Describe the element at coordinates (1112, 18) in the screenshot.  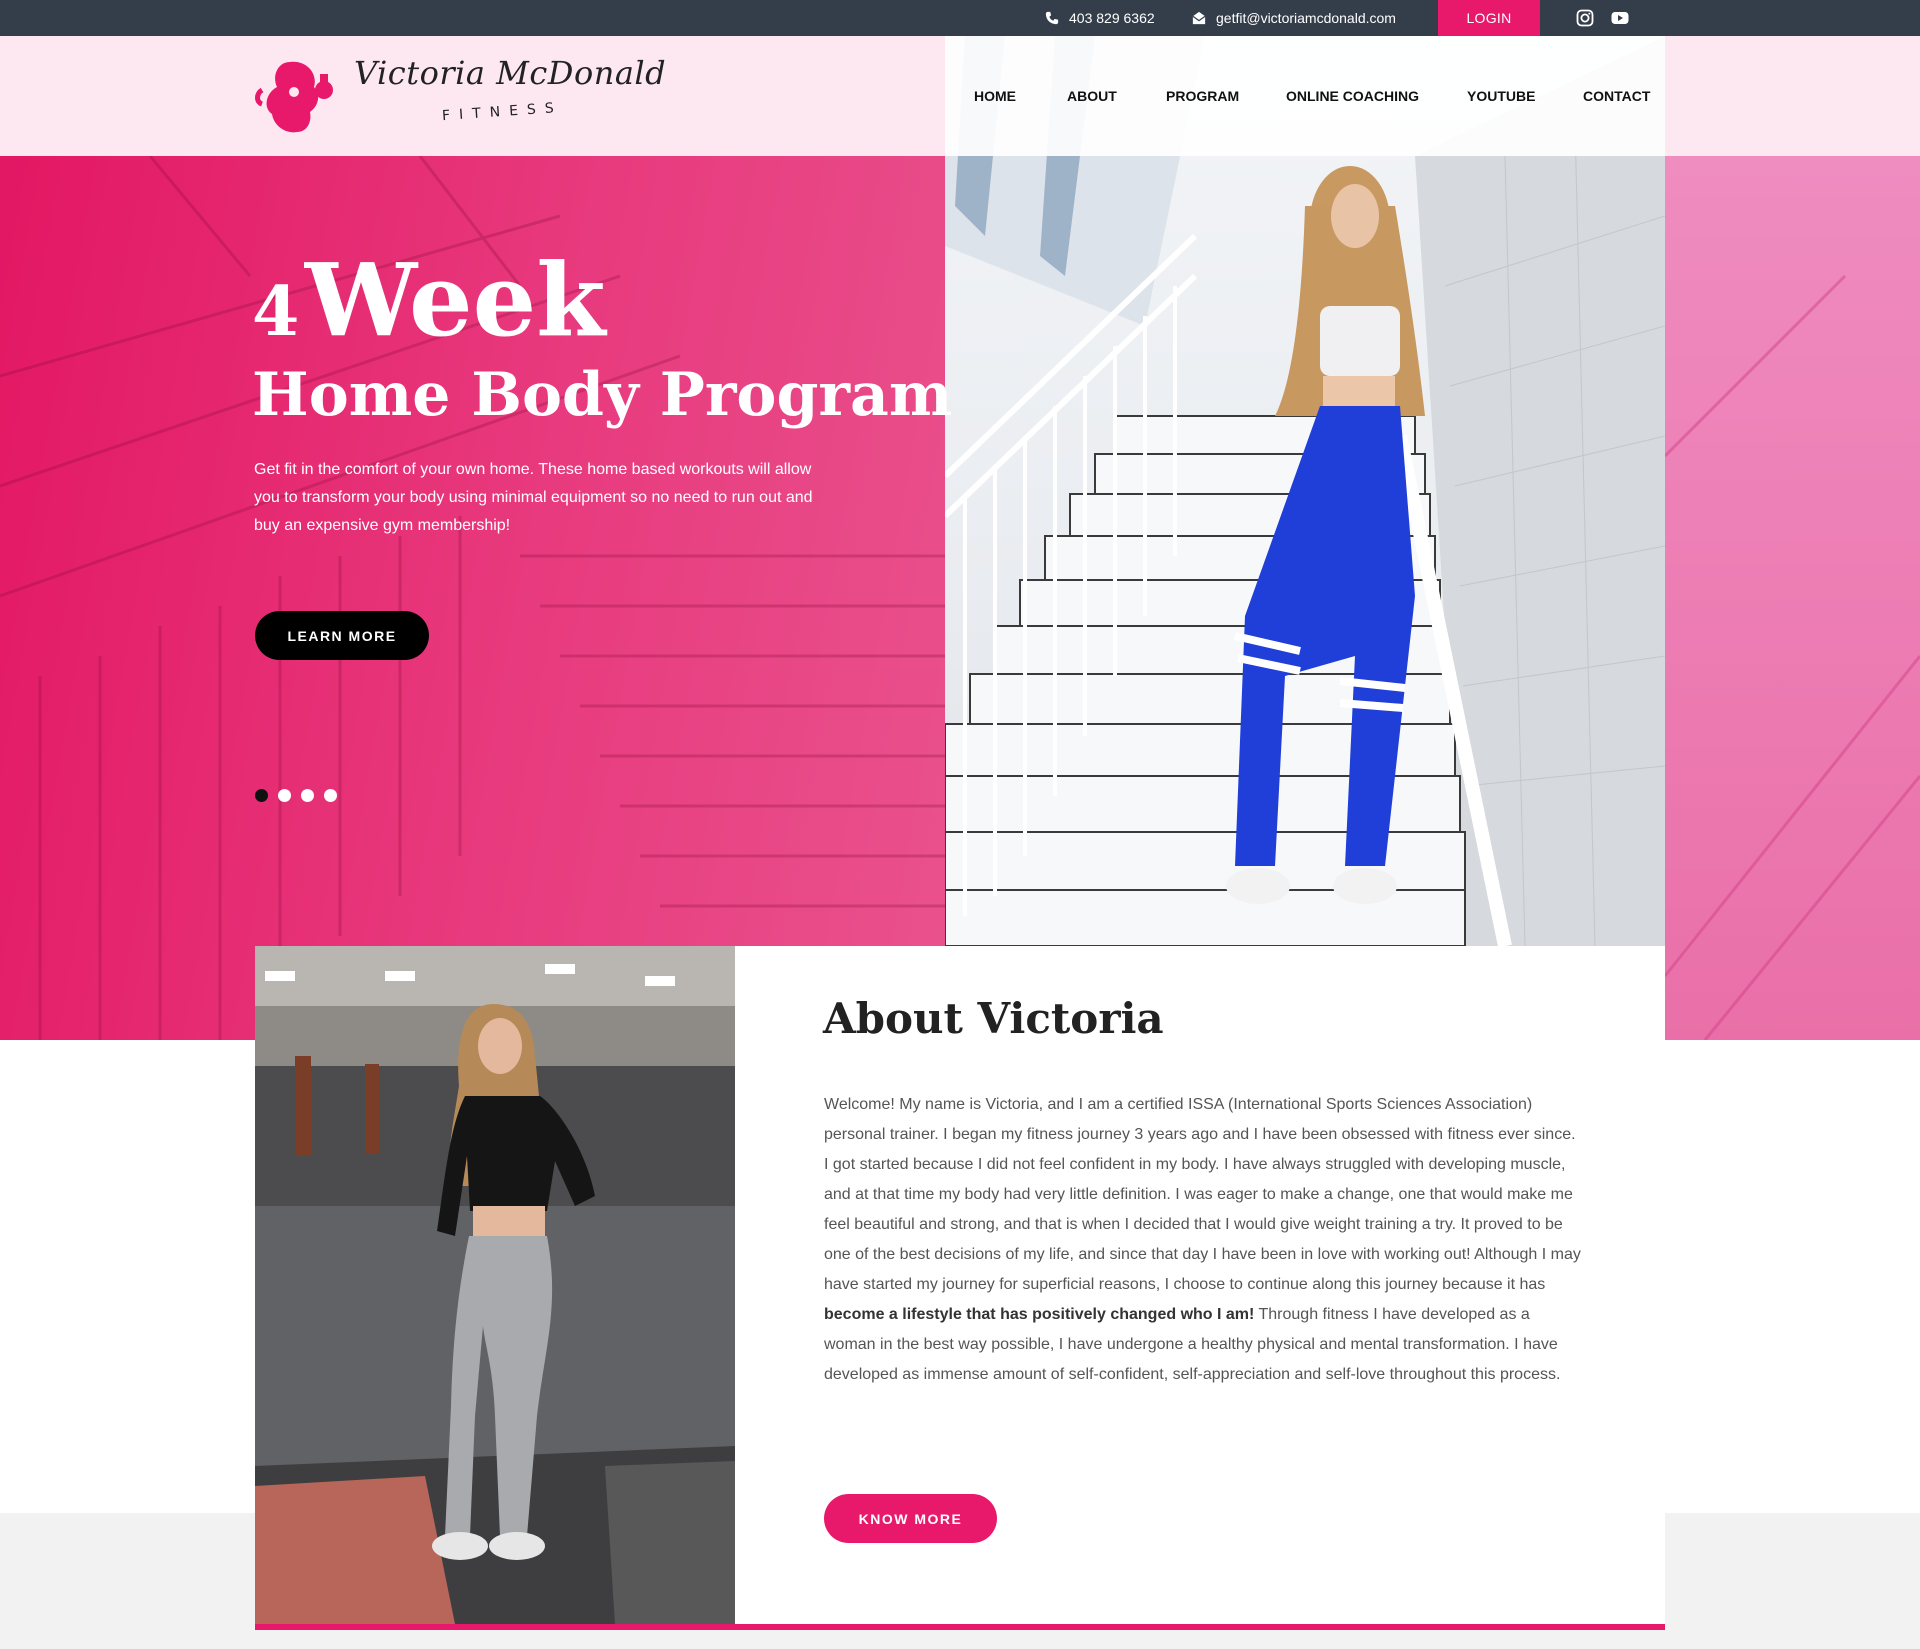
I see `phone-number: 403 829 6362` at that location.